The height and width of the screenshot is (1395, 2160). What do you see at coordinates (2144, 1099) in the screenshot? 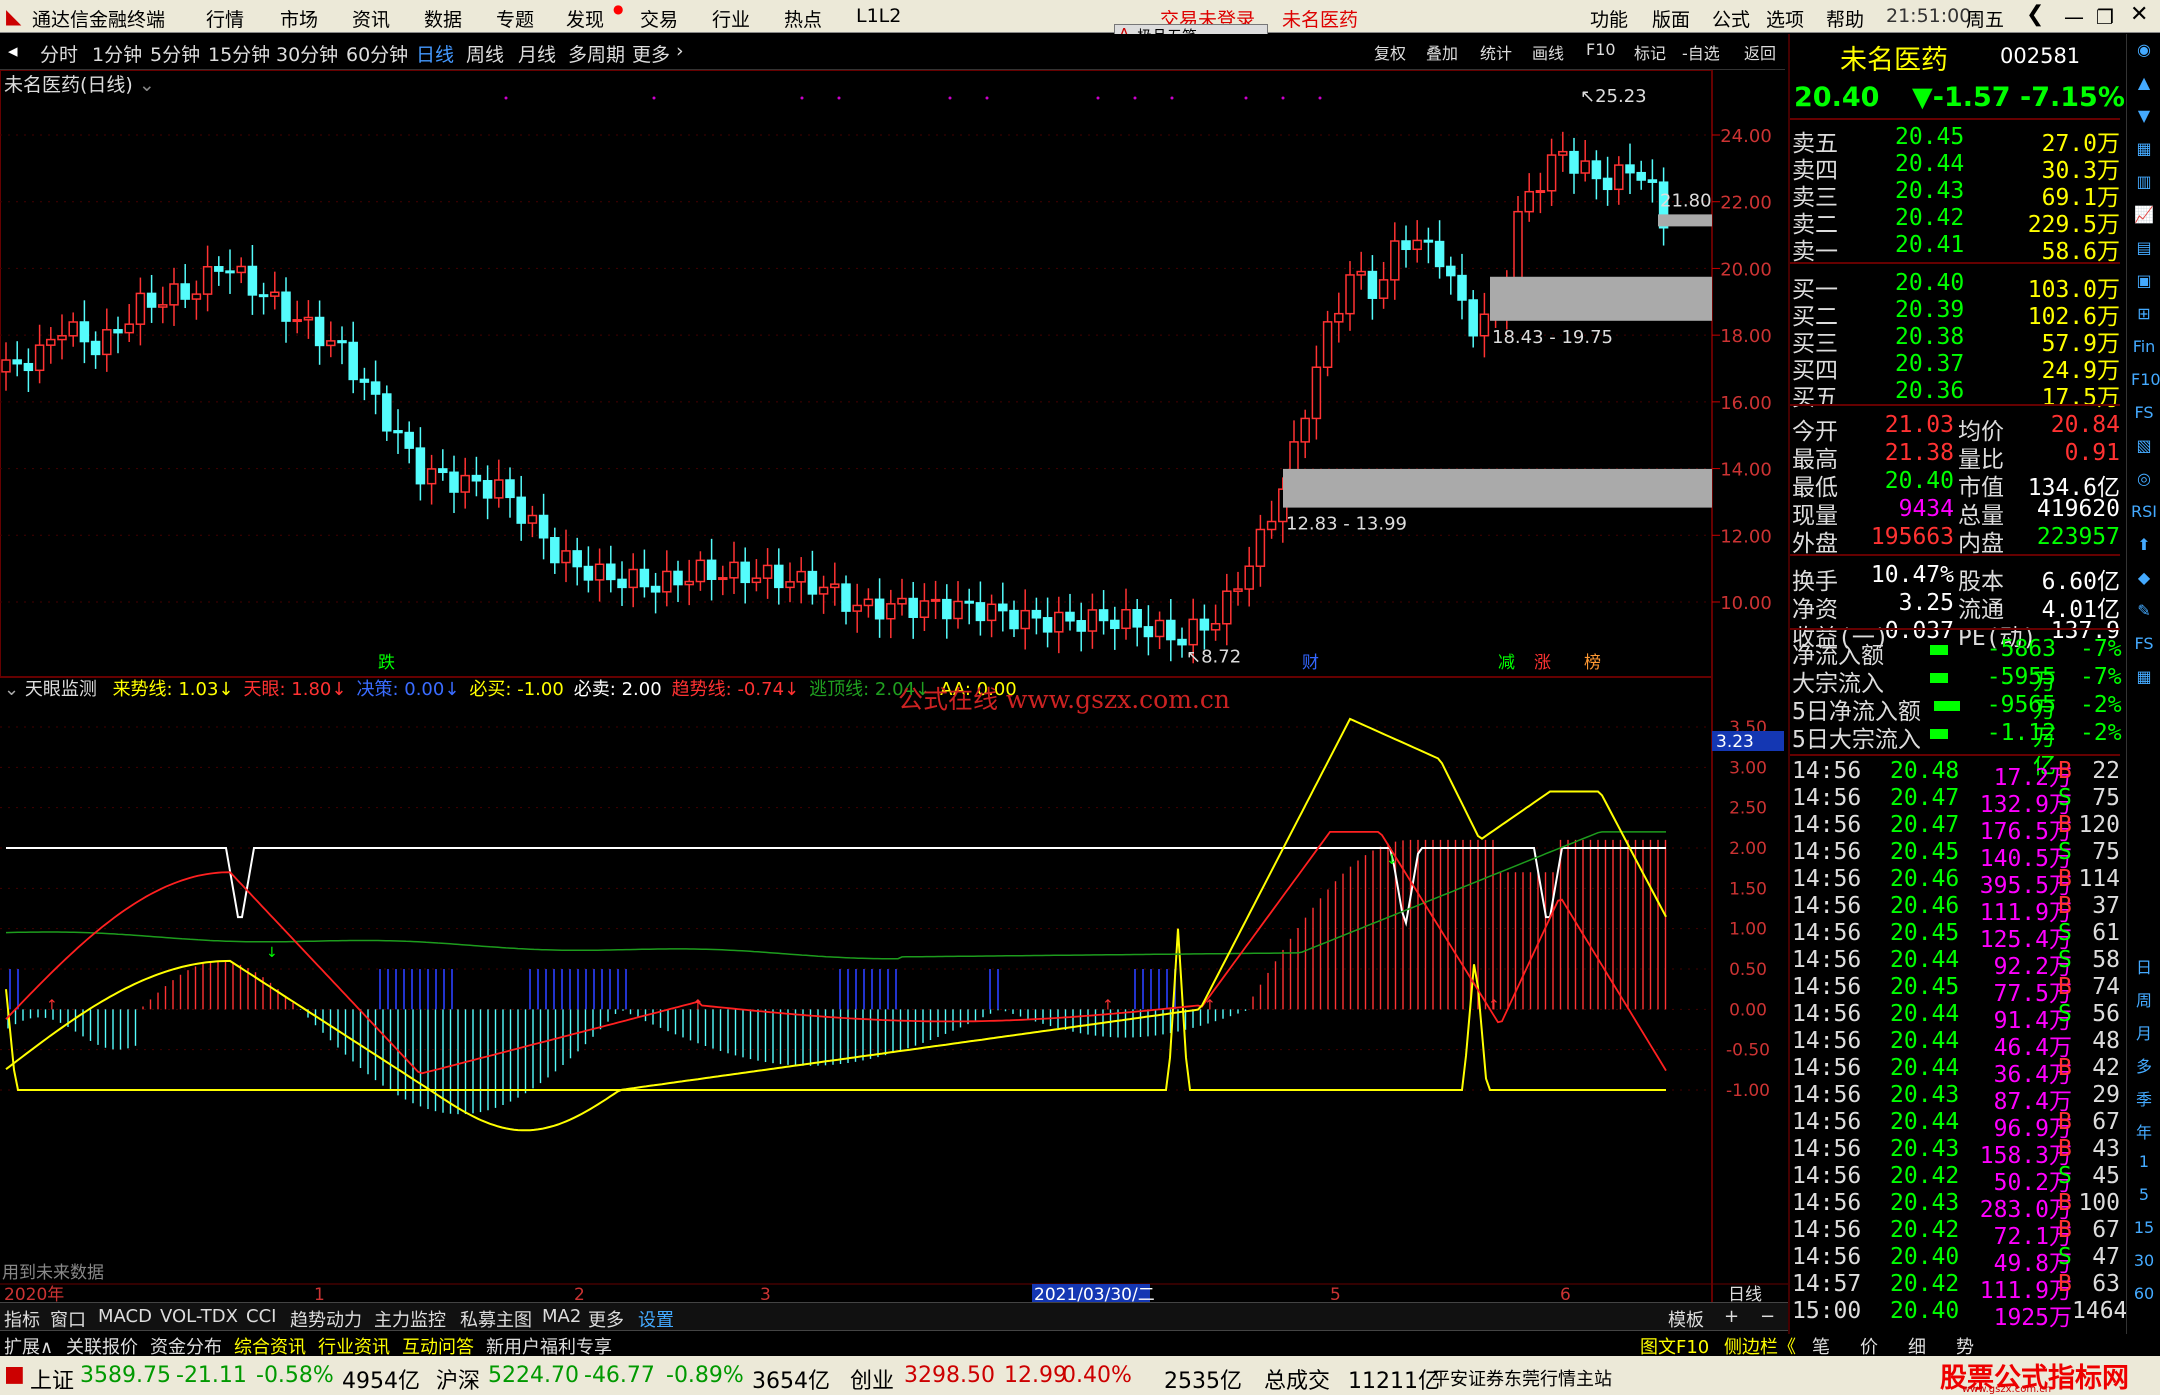
I see `sidebar-period-4: 季` at bounding box center [2144, 1099].